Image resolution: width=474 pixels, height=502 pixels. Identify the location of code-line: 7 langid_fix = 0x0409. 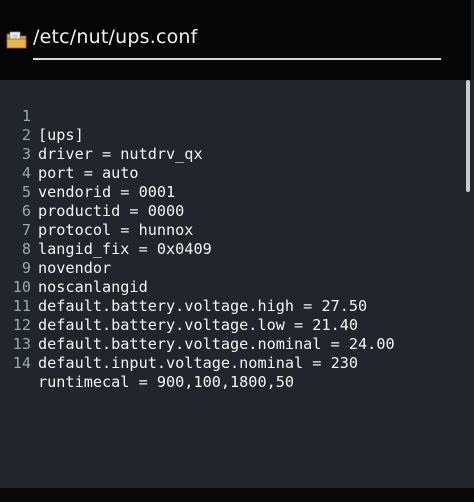
(230, 230).